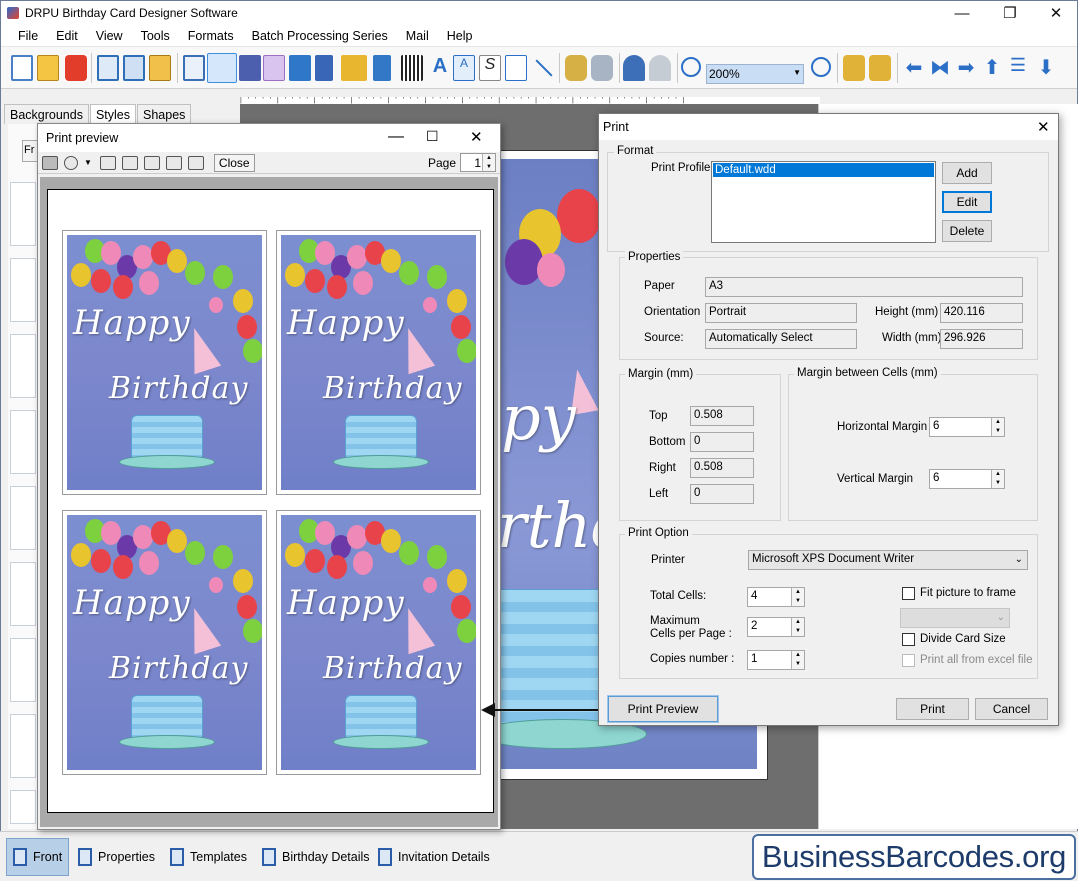 The width and height of the screenshot is (1078, 881). Describe the element at coordinates (992, 68) in the screenshot. I see `arrow-up-icon: ⬆` at that location.